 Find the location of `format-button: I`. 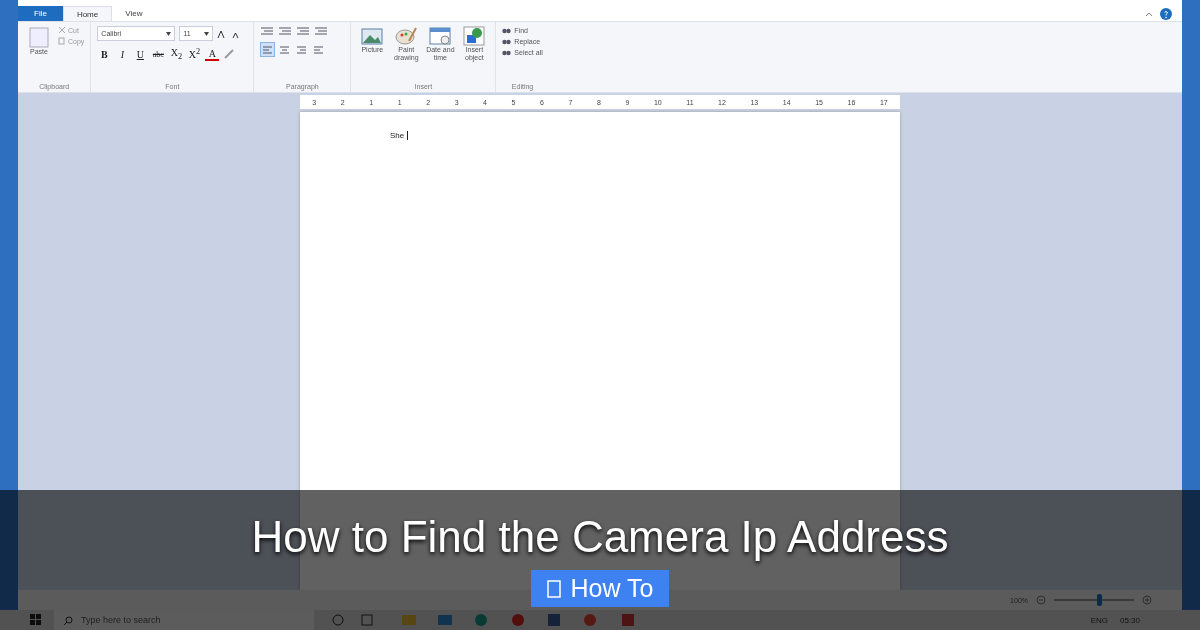

format-button: I is located at coordinates (122, 54).